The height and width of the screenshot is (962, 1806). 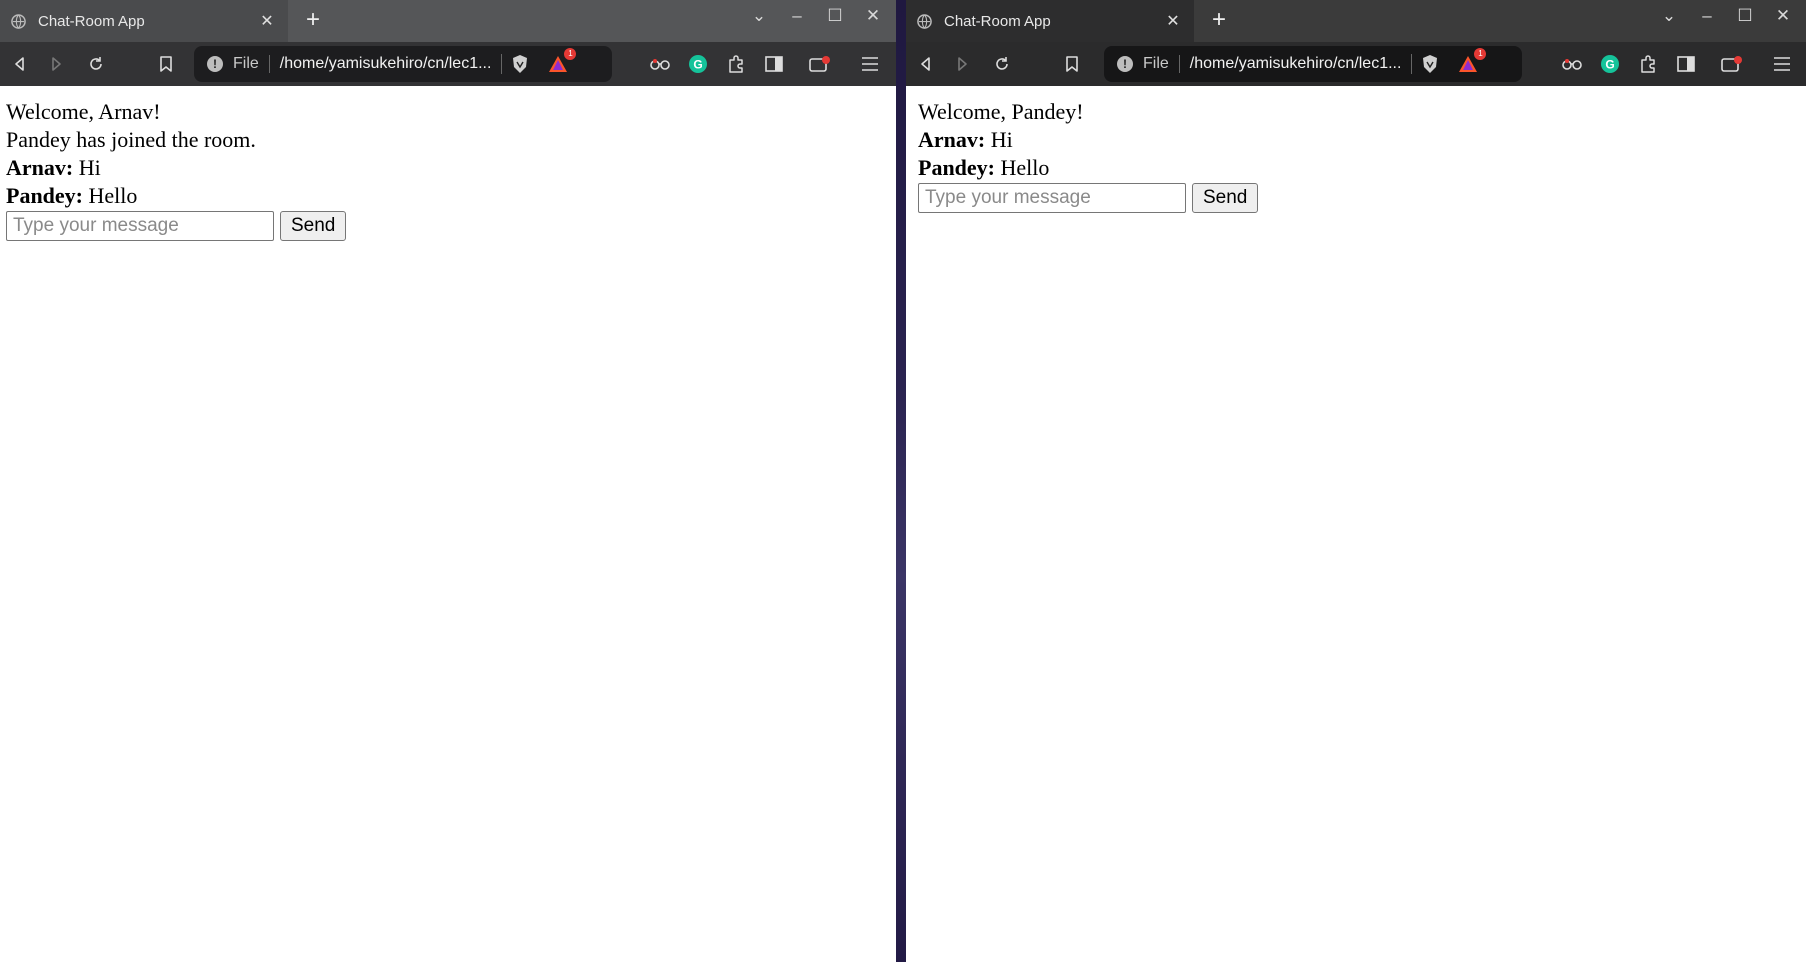 I want to click on welcome-message: Welcome, Arnav!, so click(x=83, y=111).